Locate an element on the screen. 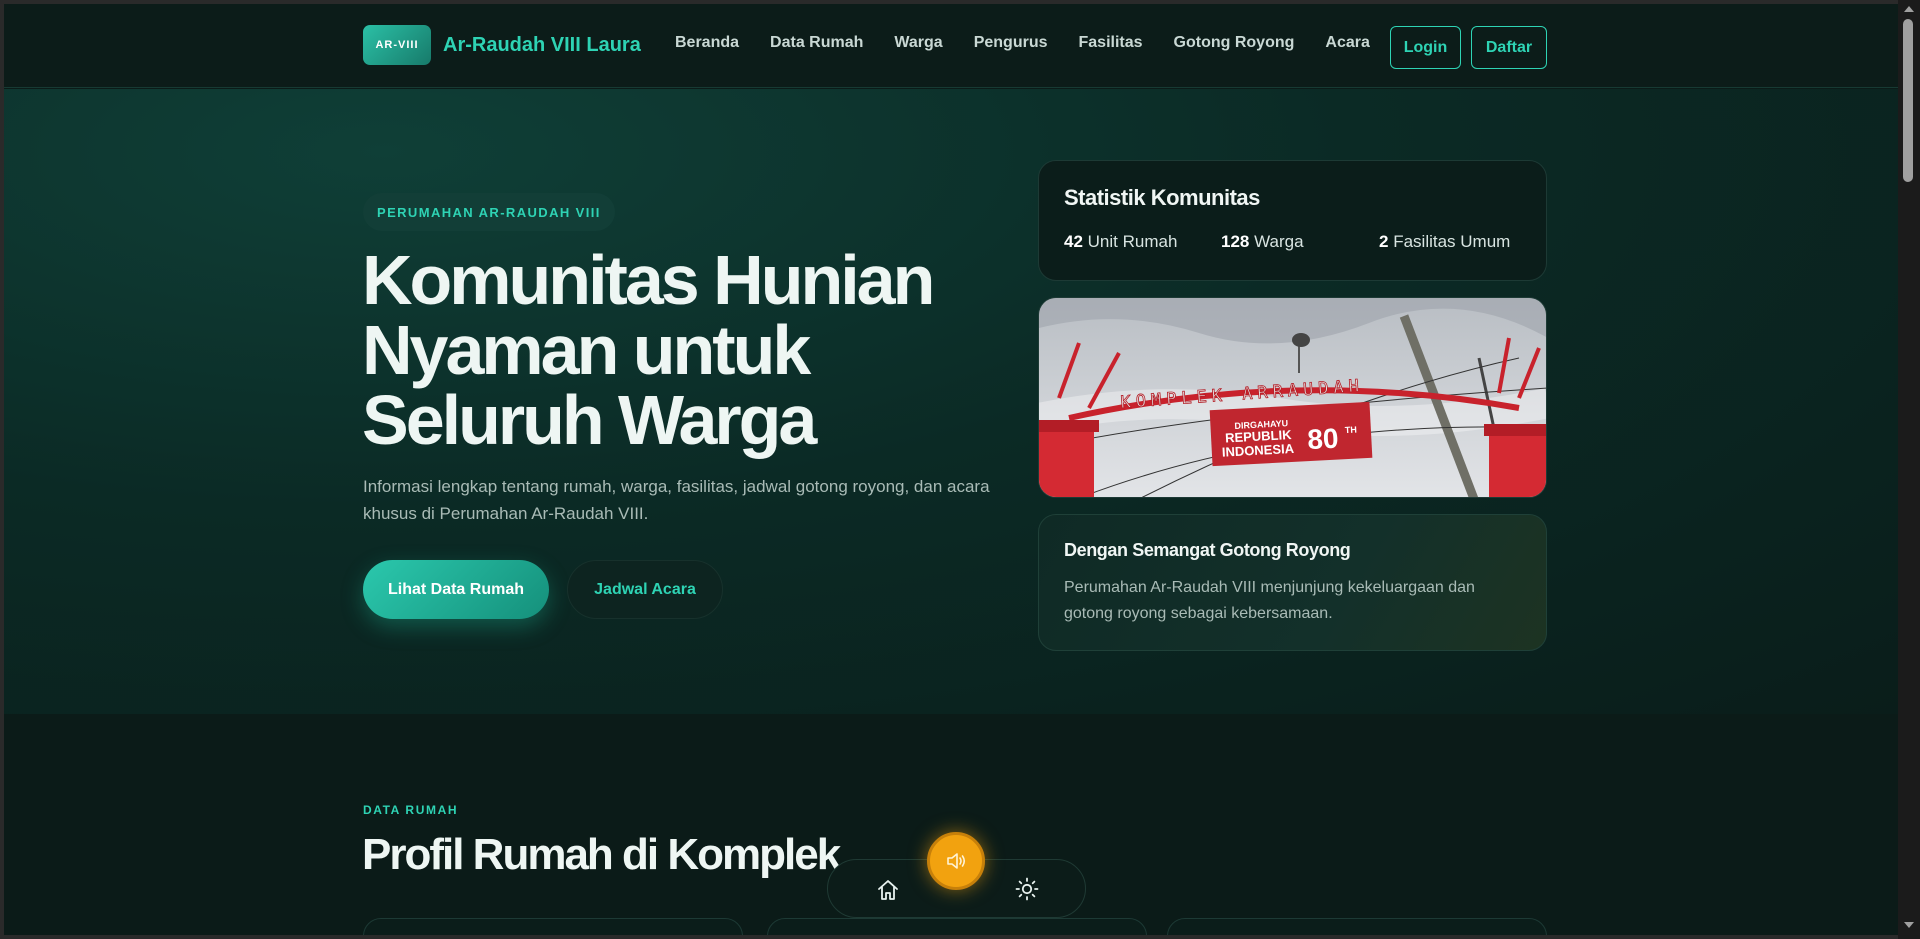 The image size is (1920, 939). section-label: DATA RUMAH is located at coordinates (411, 810).